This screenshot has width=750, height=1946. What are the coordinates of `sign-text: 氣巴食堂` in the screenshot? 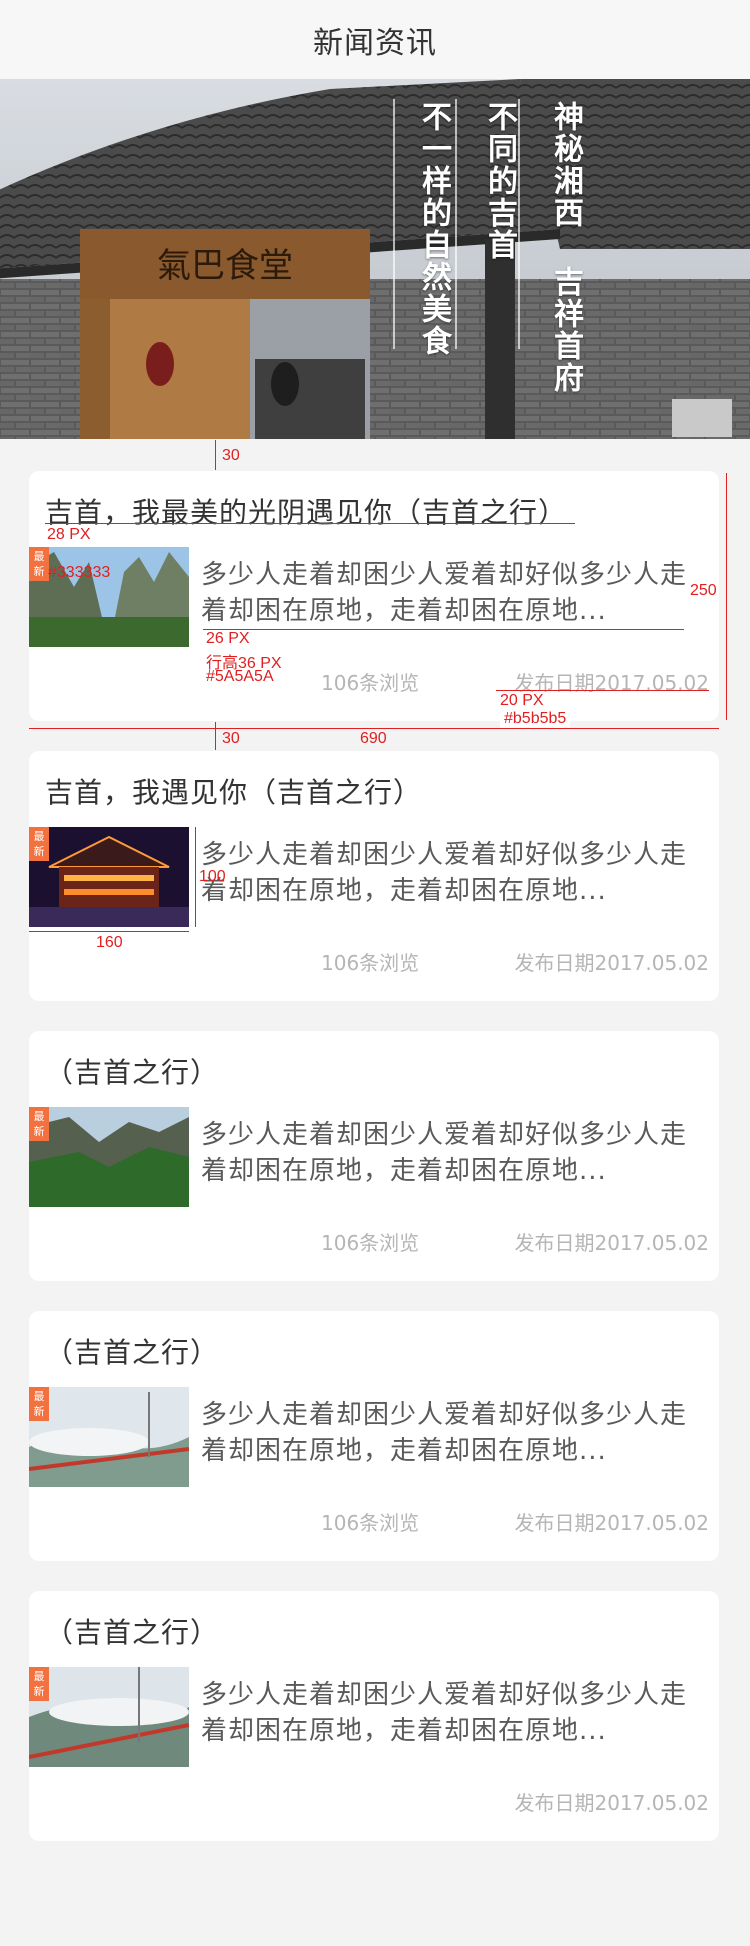 It's located at (225, 266).